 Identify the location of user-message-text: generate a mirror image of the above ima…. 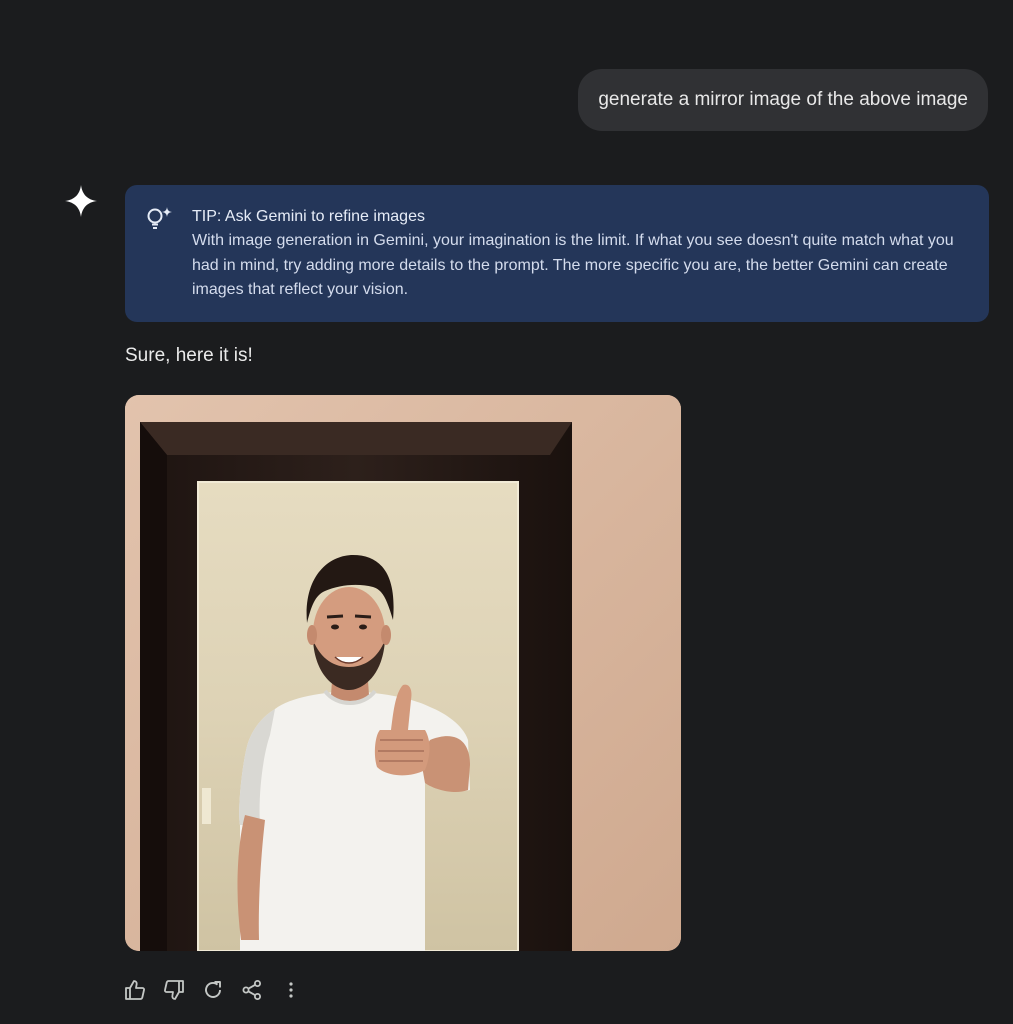
(783, 99).